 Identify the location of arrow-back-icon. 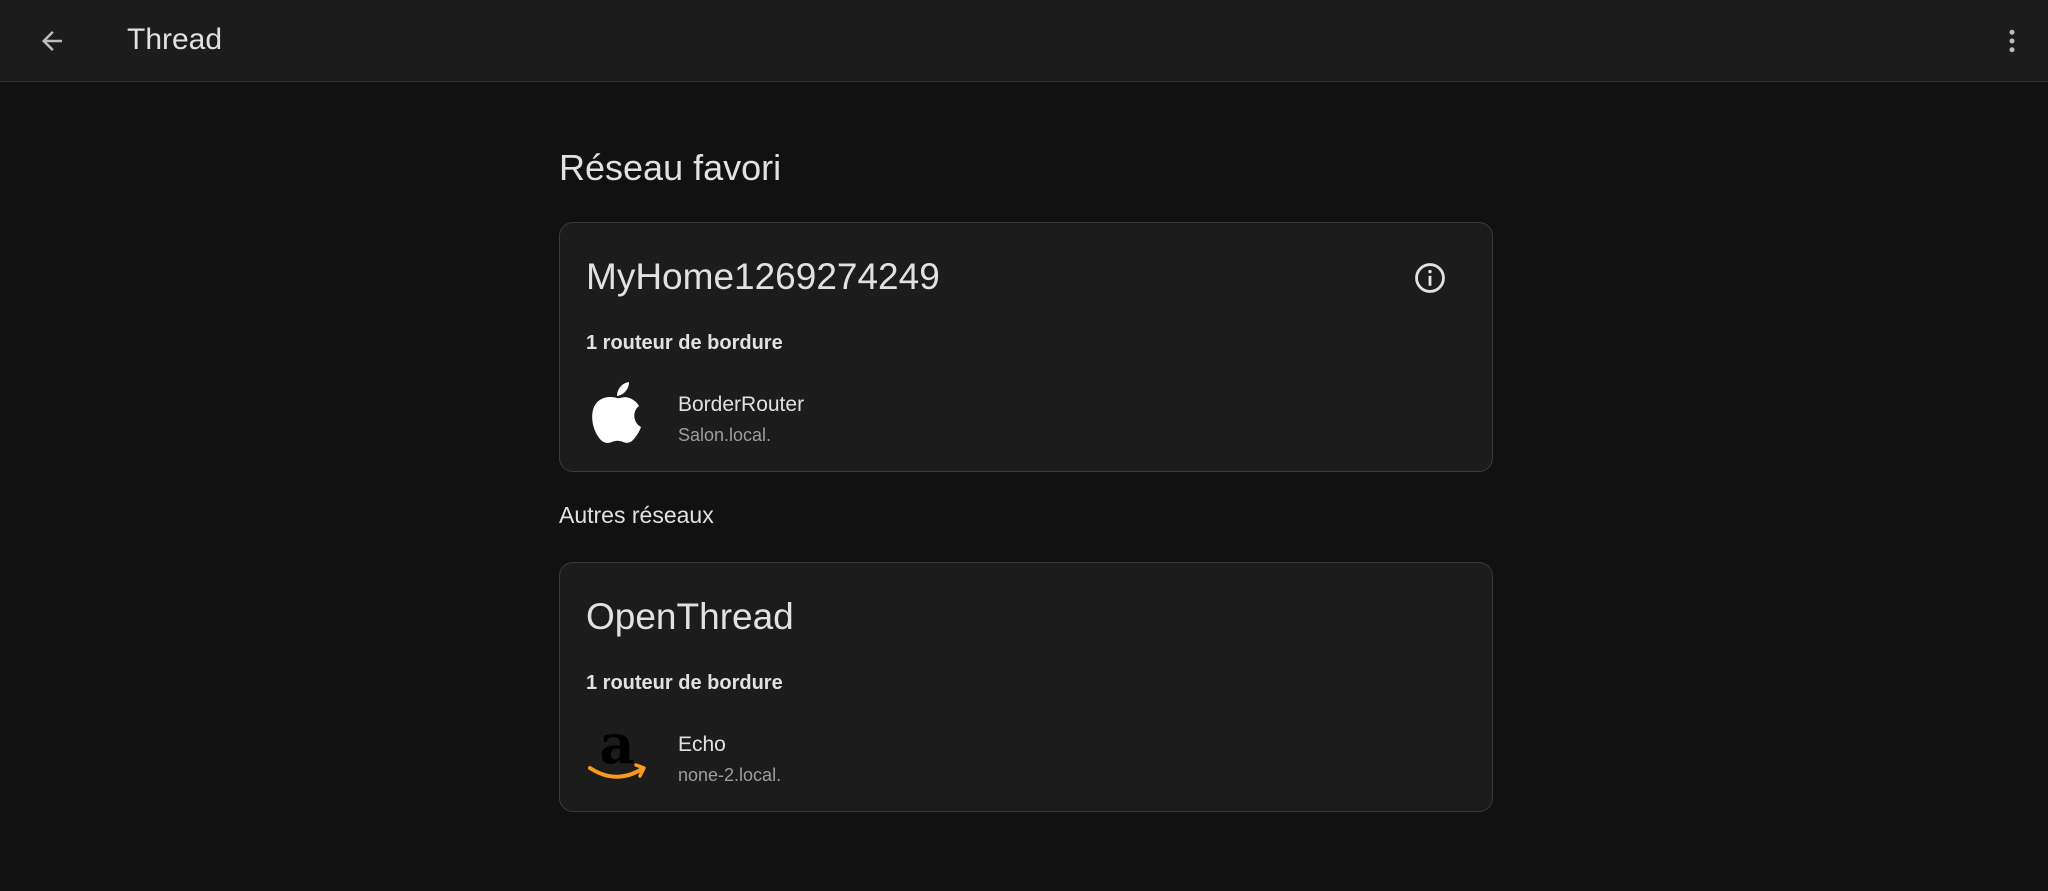
(52, 41).